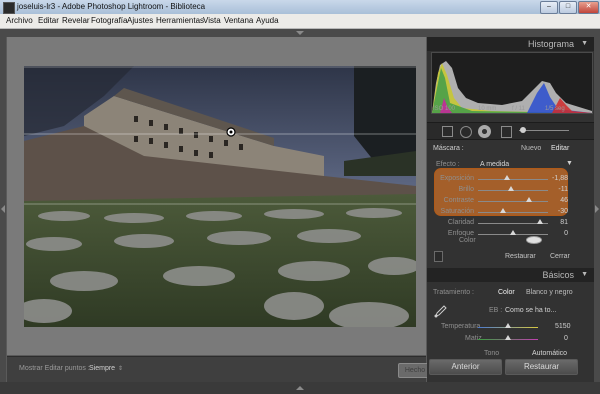 The height and width of the screenshot is (394, 600). I want to click on select-chevron-icon: ⇕, so click(120, 368).